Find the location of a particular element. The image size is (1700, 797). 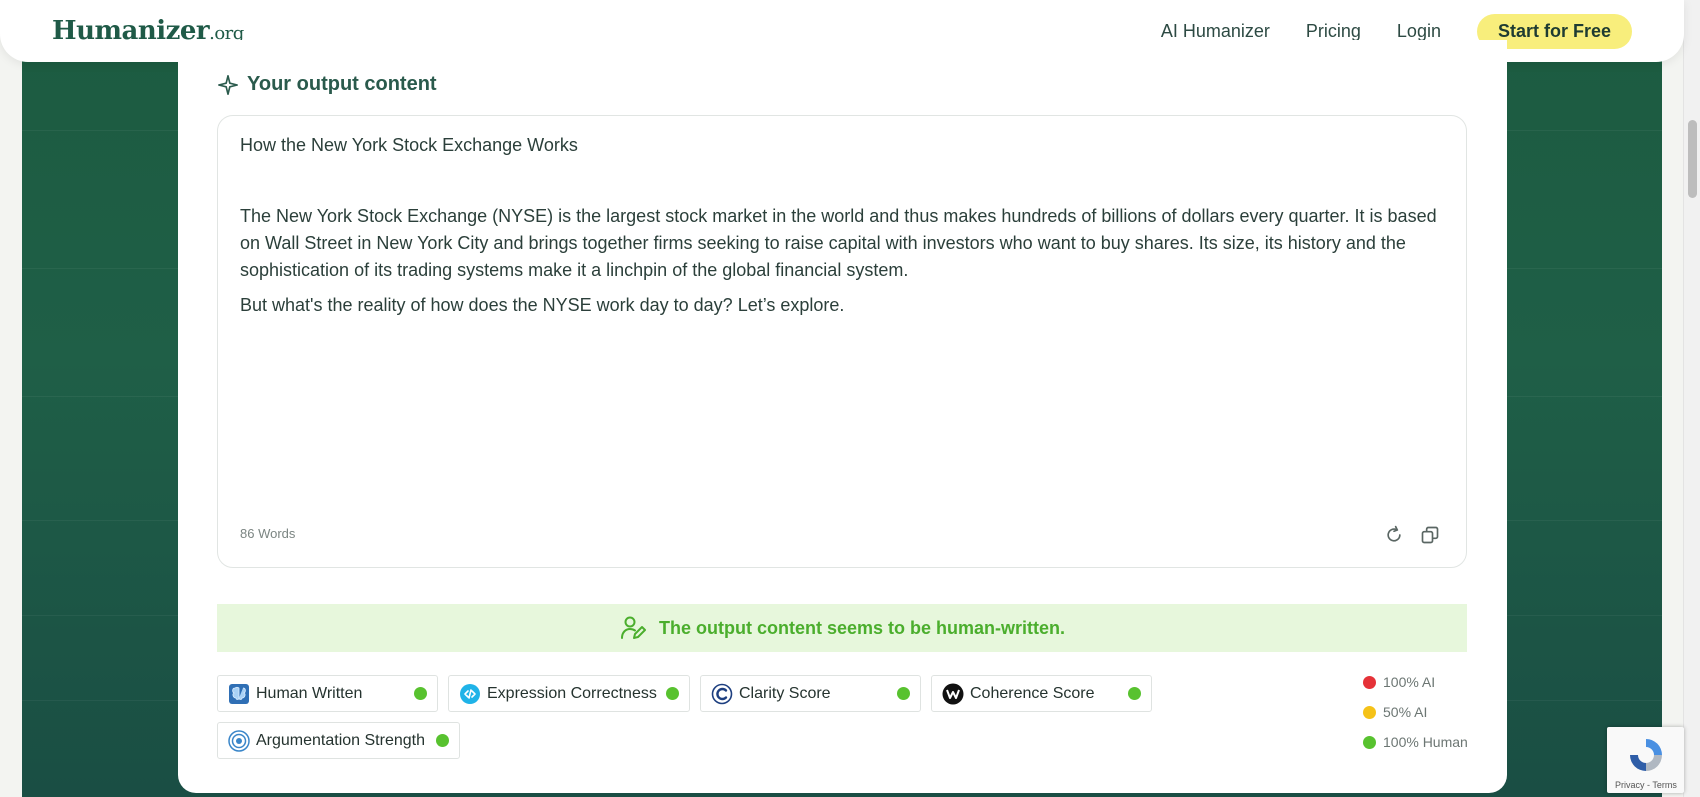

legend-label: 50% AI is located at coordinates (1405, 712).